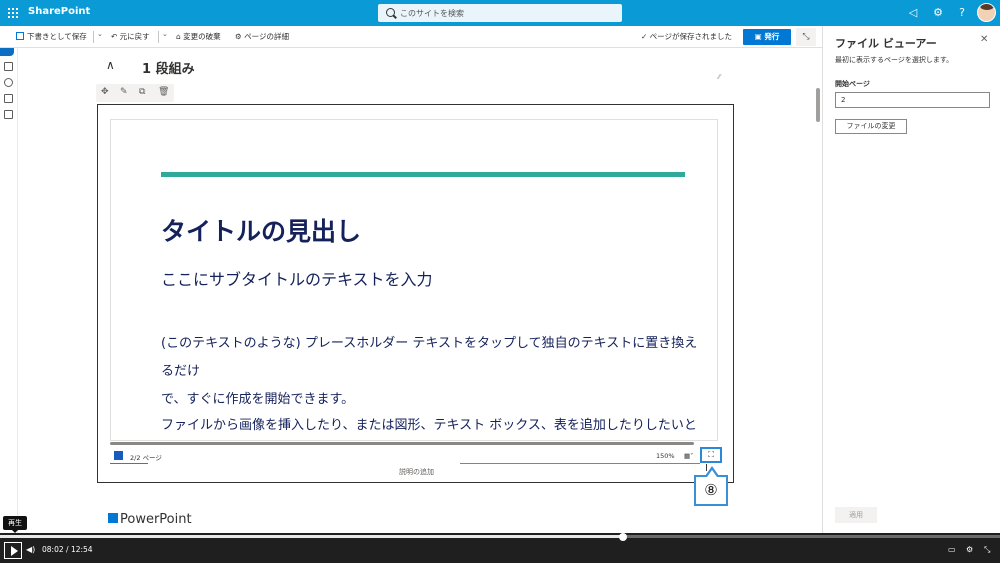  Describe the element at coordinates (717, 306) in the screenshot. I see `vertical-scrollbar` at that location.